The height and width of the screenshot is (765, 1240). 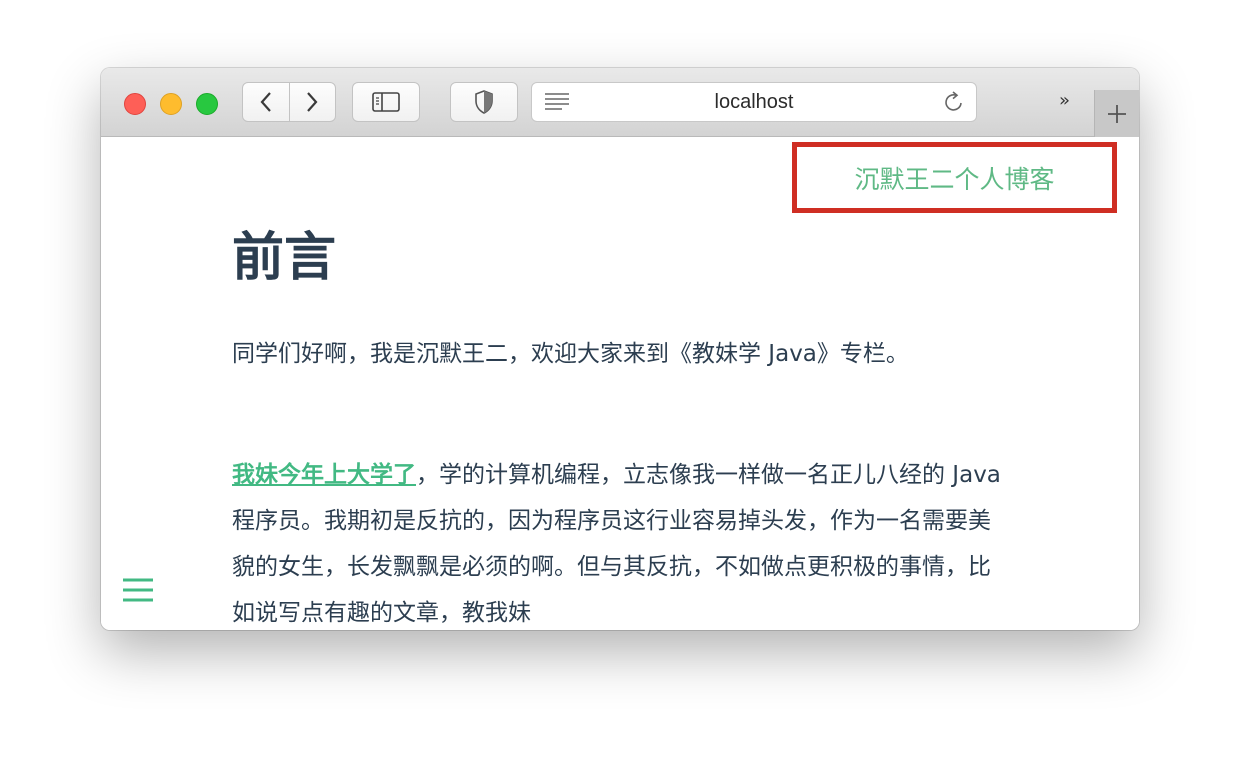 I want to click on sidebar-icon, so click(x=386, y=102).